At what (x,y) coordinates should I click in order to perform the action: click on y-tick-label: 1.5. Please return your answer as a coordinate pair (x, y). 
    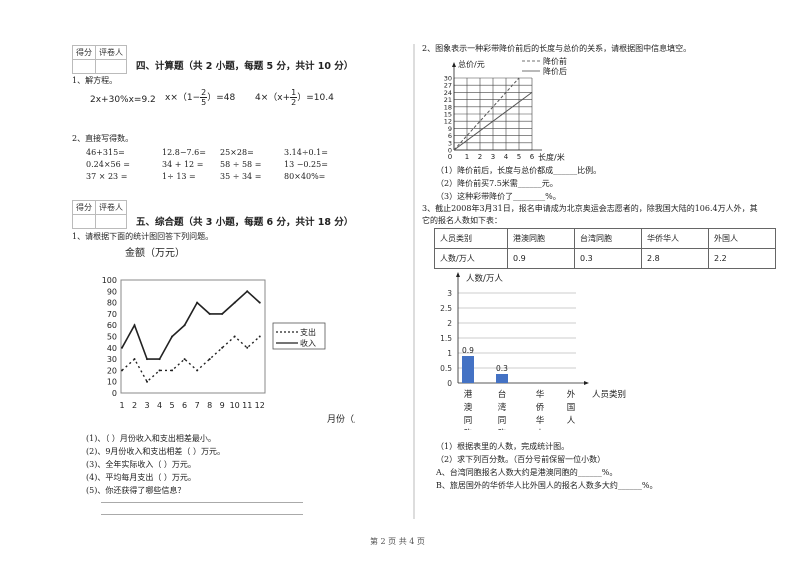
    Looking at the image, I should click on (446, 338).